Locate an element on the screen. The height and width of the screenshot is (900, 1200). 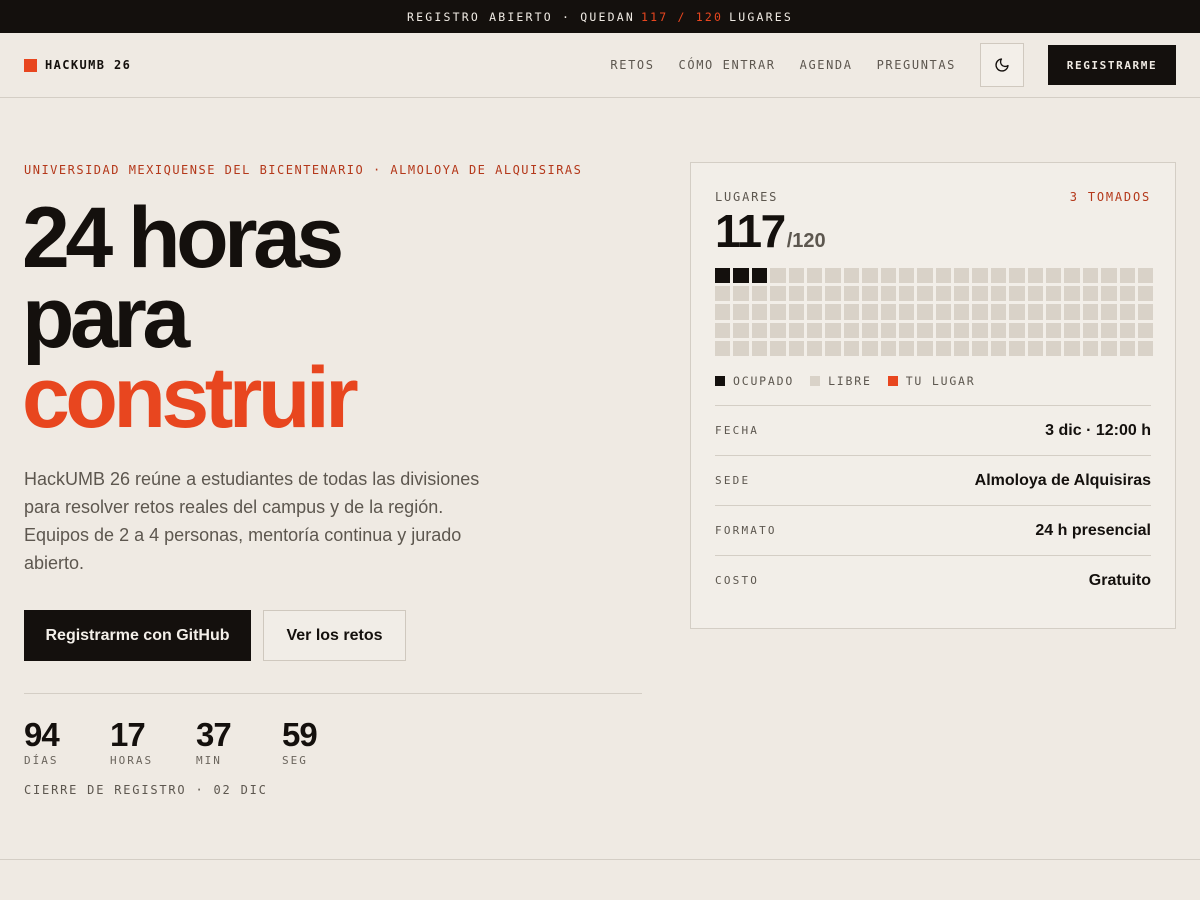
detail-key: COSTO is located at coordinates (737, 580).